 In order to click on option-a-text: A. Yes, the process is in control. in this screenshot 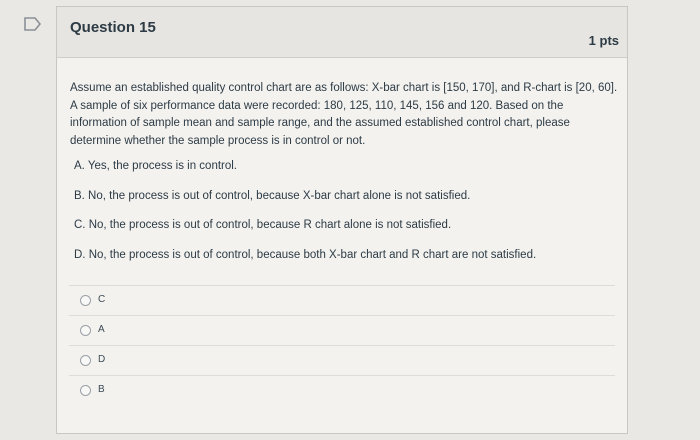, I will do `click(156, 166)`.